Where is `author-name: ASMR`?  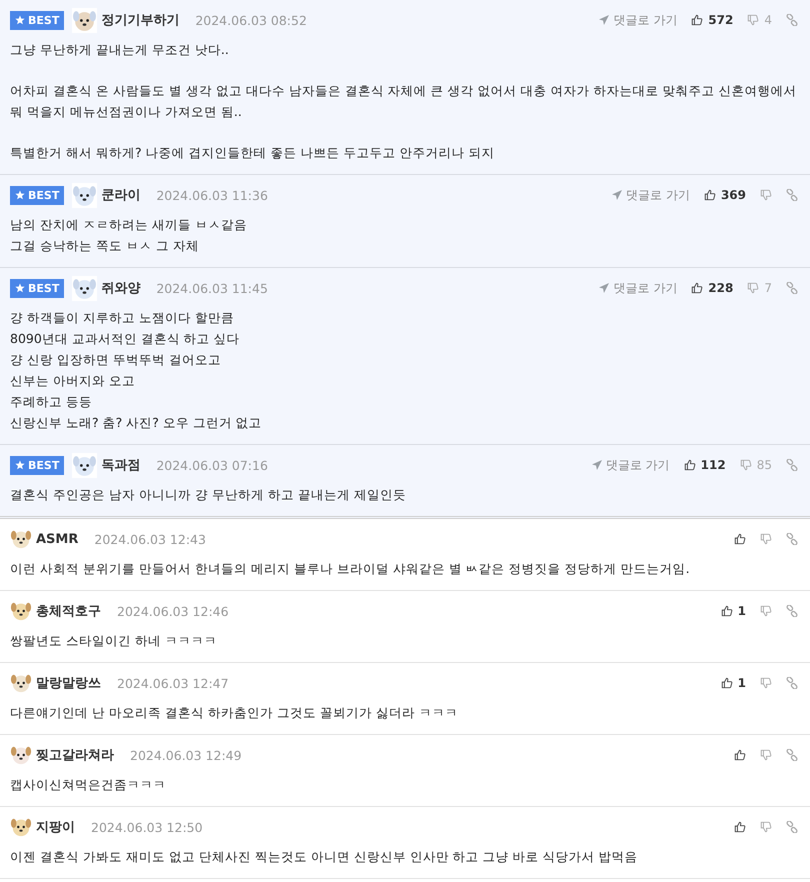
author-name: ASMR is located at coordinates (57, 539).